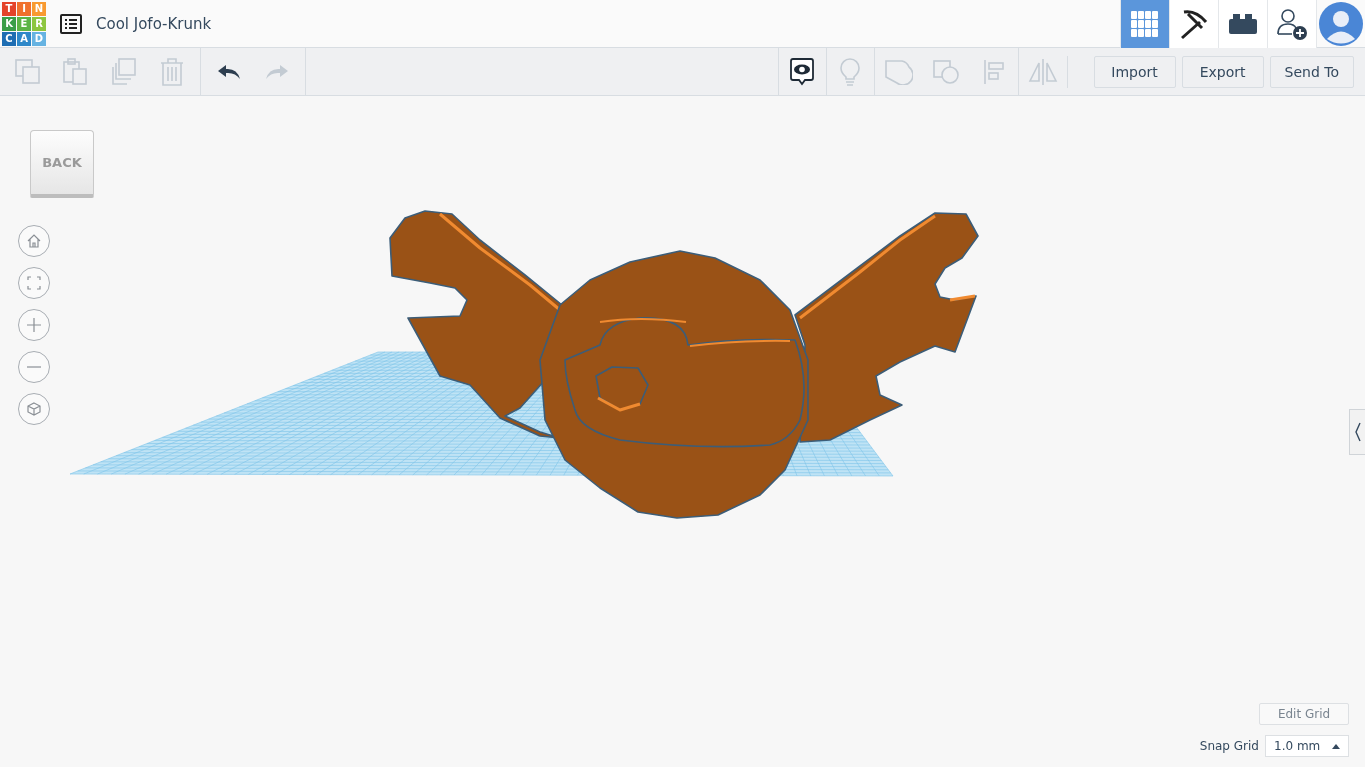  Describe the element at coordinates (24, 38) in the screenshot. I see `logo-tile: A` at that location.